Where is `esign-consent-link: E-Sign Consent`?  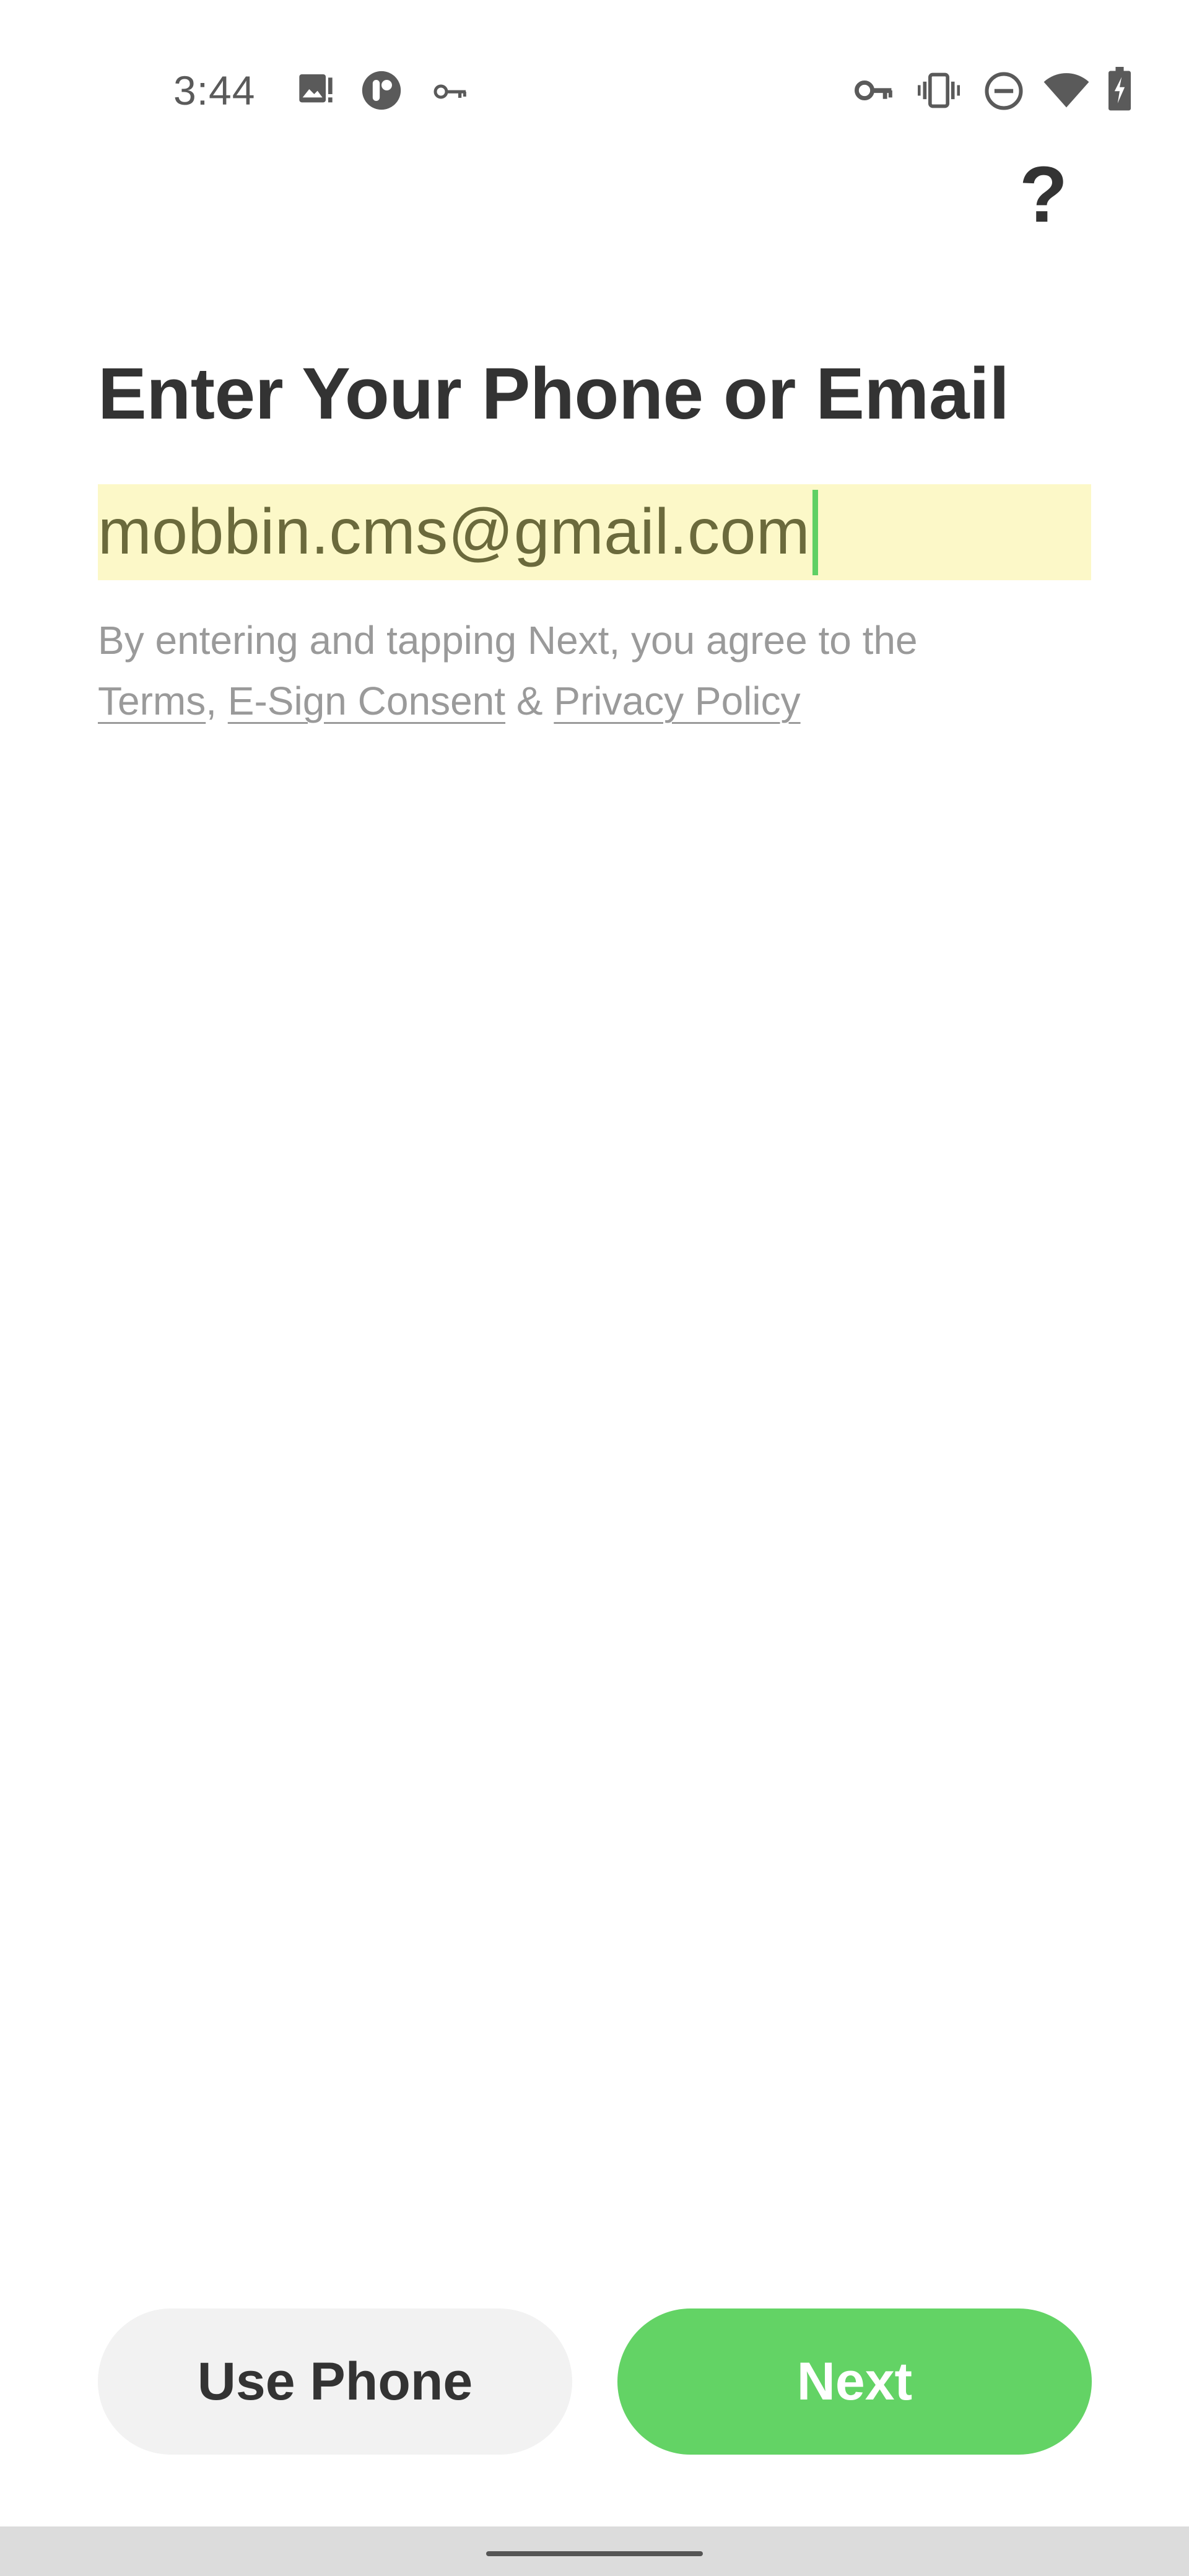 esign-consent-link: E-Sign Consent is located at coordinates (366, 701).